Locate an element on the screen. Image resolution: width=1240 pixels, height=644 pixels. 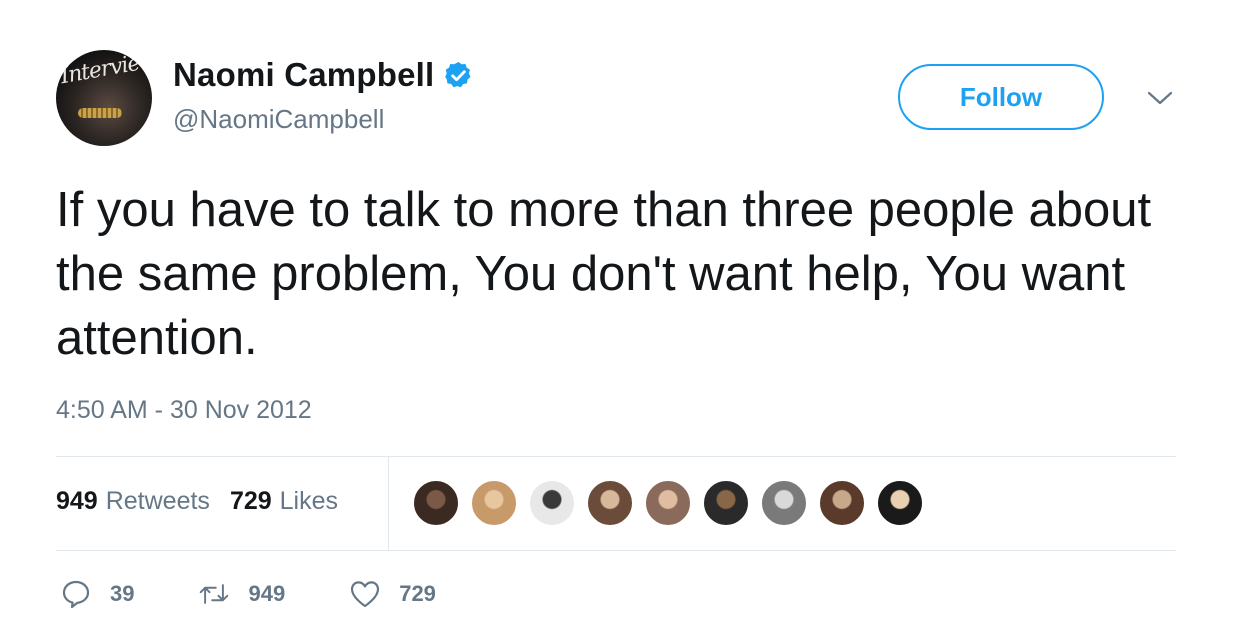
heart-icon is located at coordinates (365, 594).